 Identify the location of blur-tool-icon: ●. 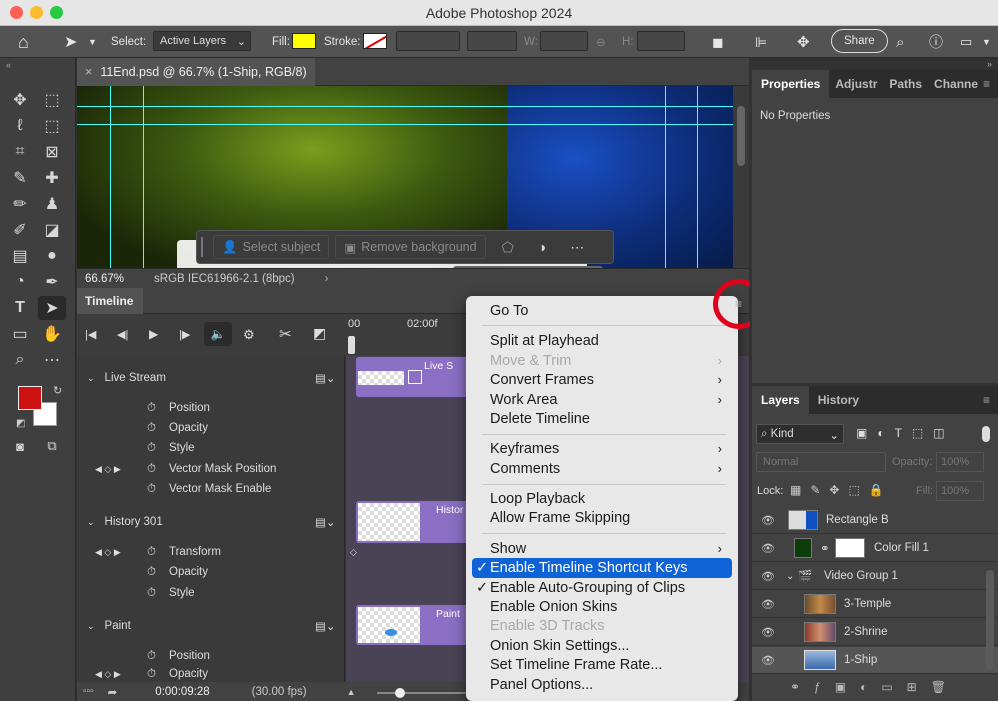
(52, 256).